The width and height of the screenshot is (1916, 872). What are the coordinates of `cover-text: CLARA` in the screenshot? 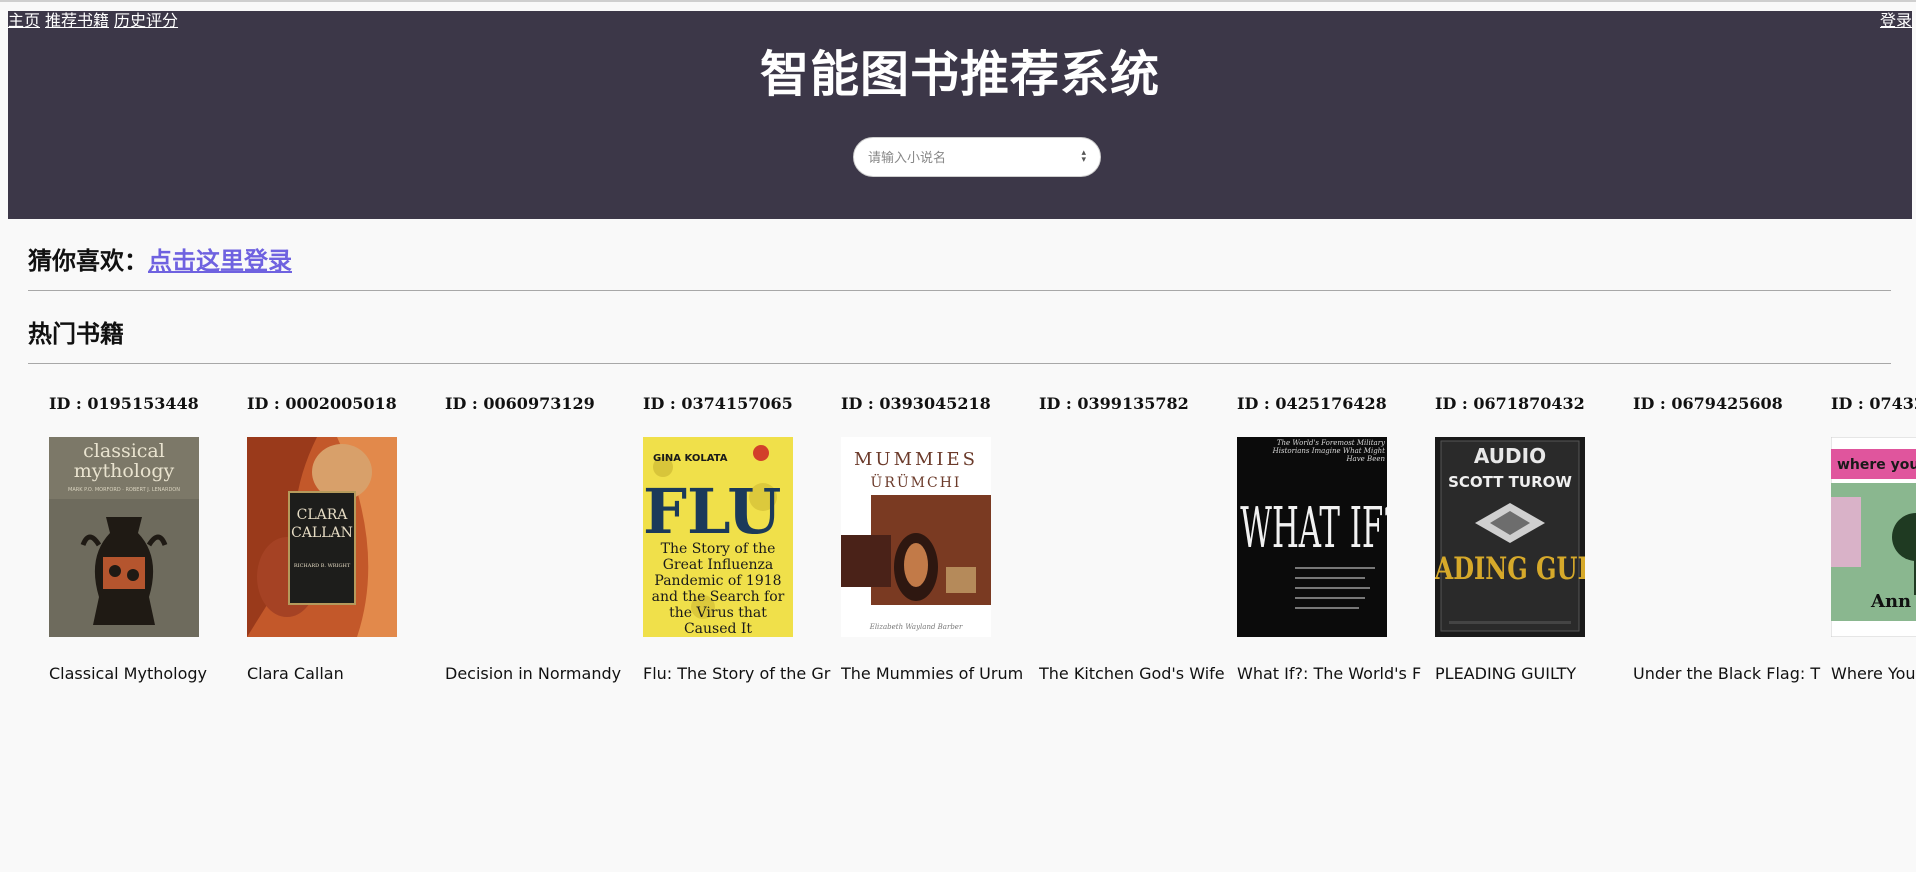 It's located at (323, 515).